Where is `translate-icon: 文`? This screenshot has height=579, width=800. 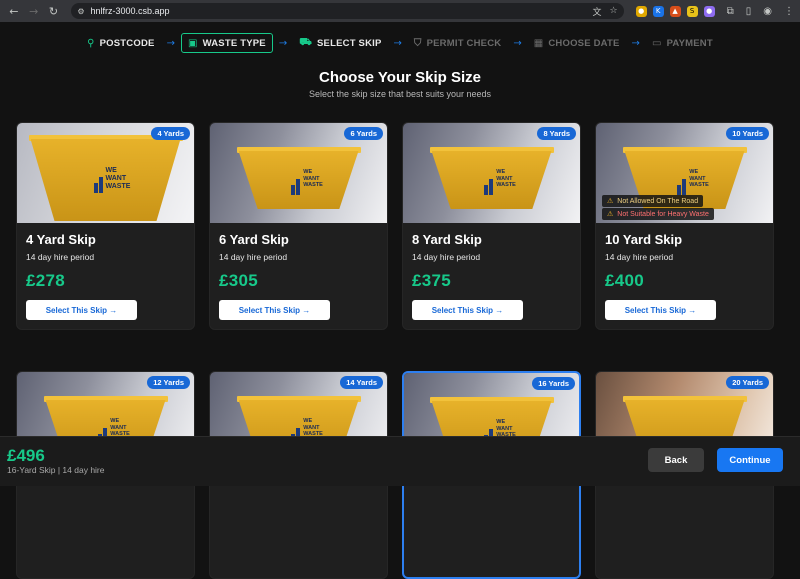
translate-icon: 文 is located at coordinates (597, 11).